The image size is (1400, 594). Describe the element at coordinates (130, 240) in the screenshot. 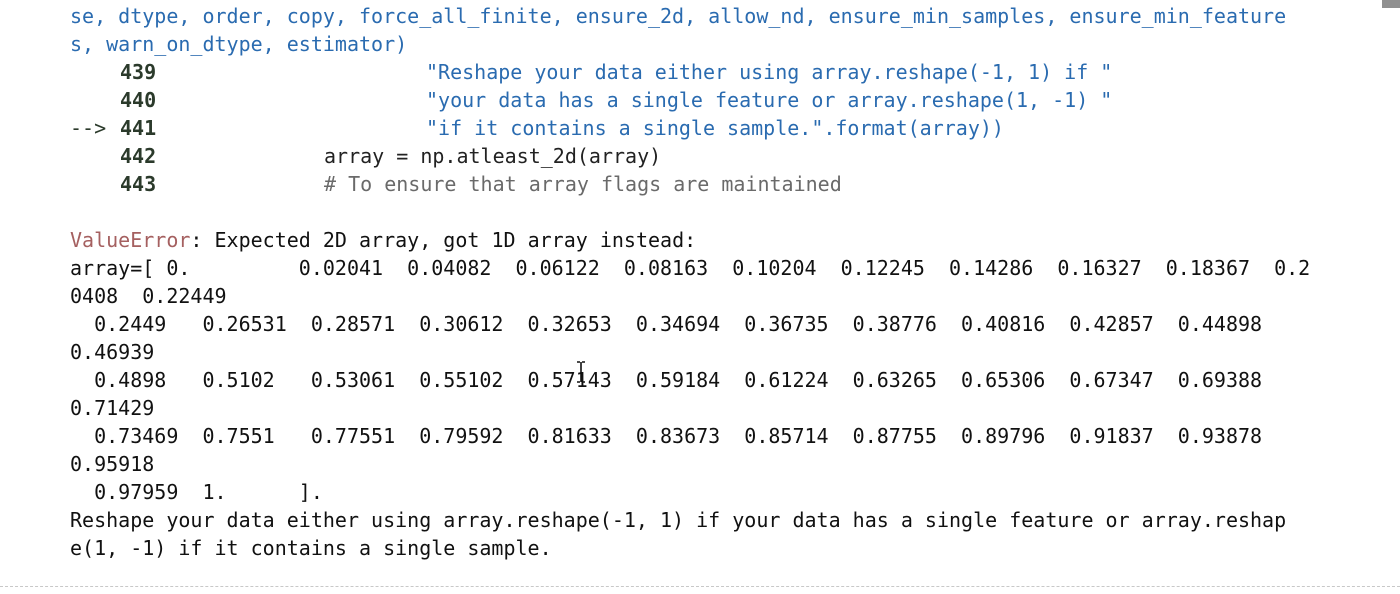

I see `error-type: ValueError` at that location.